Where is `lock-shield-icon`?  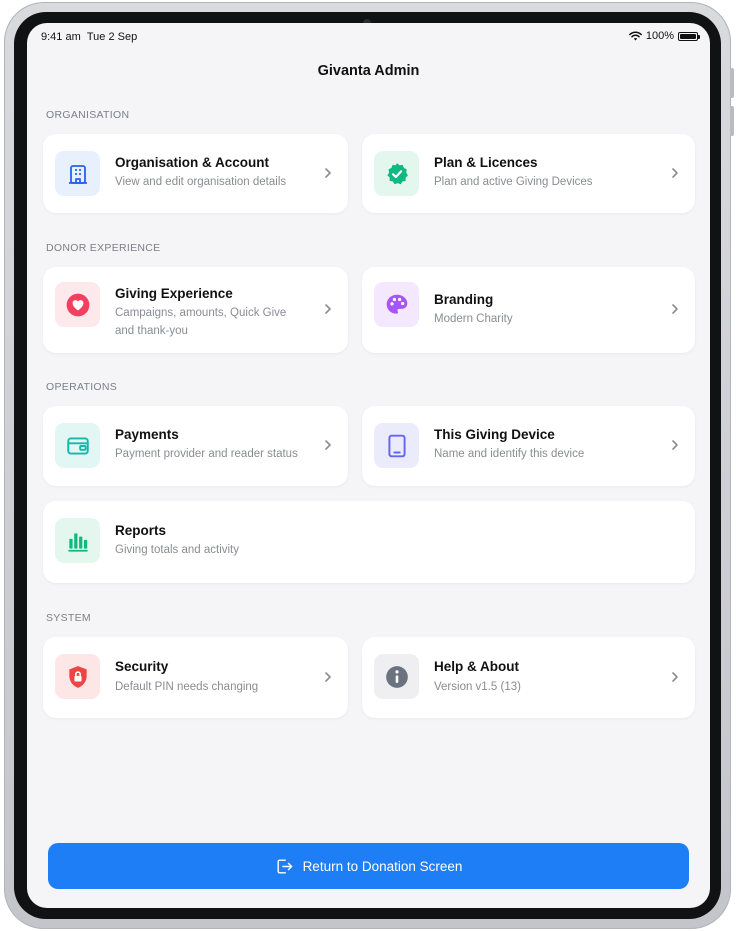
lock-shield-icon is located at coordinates (77, 676).